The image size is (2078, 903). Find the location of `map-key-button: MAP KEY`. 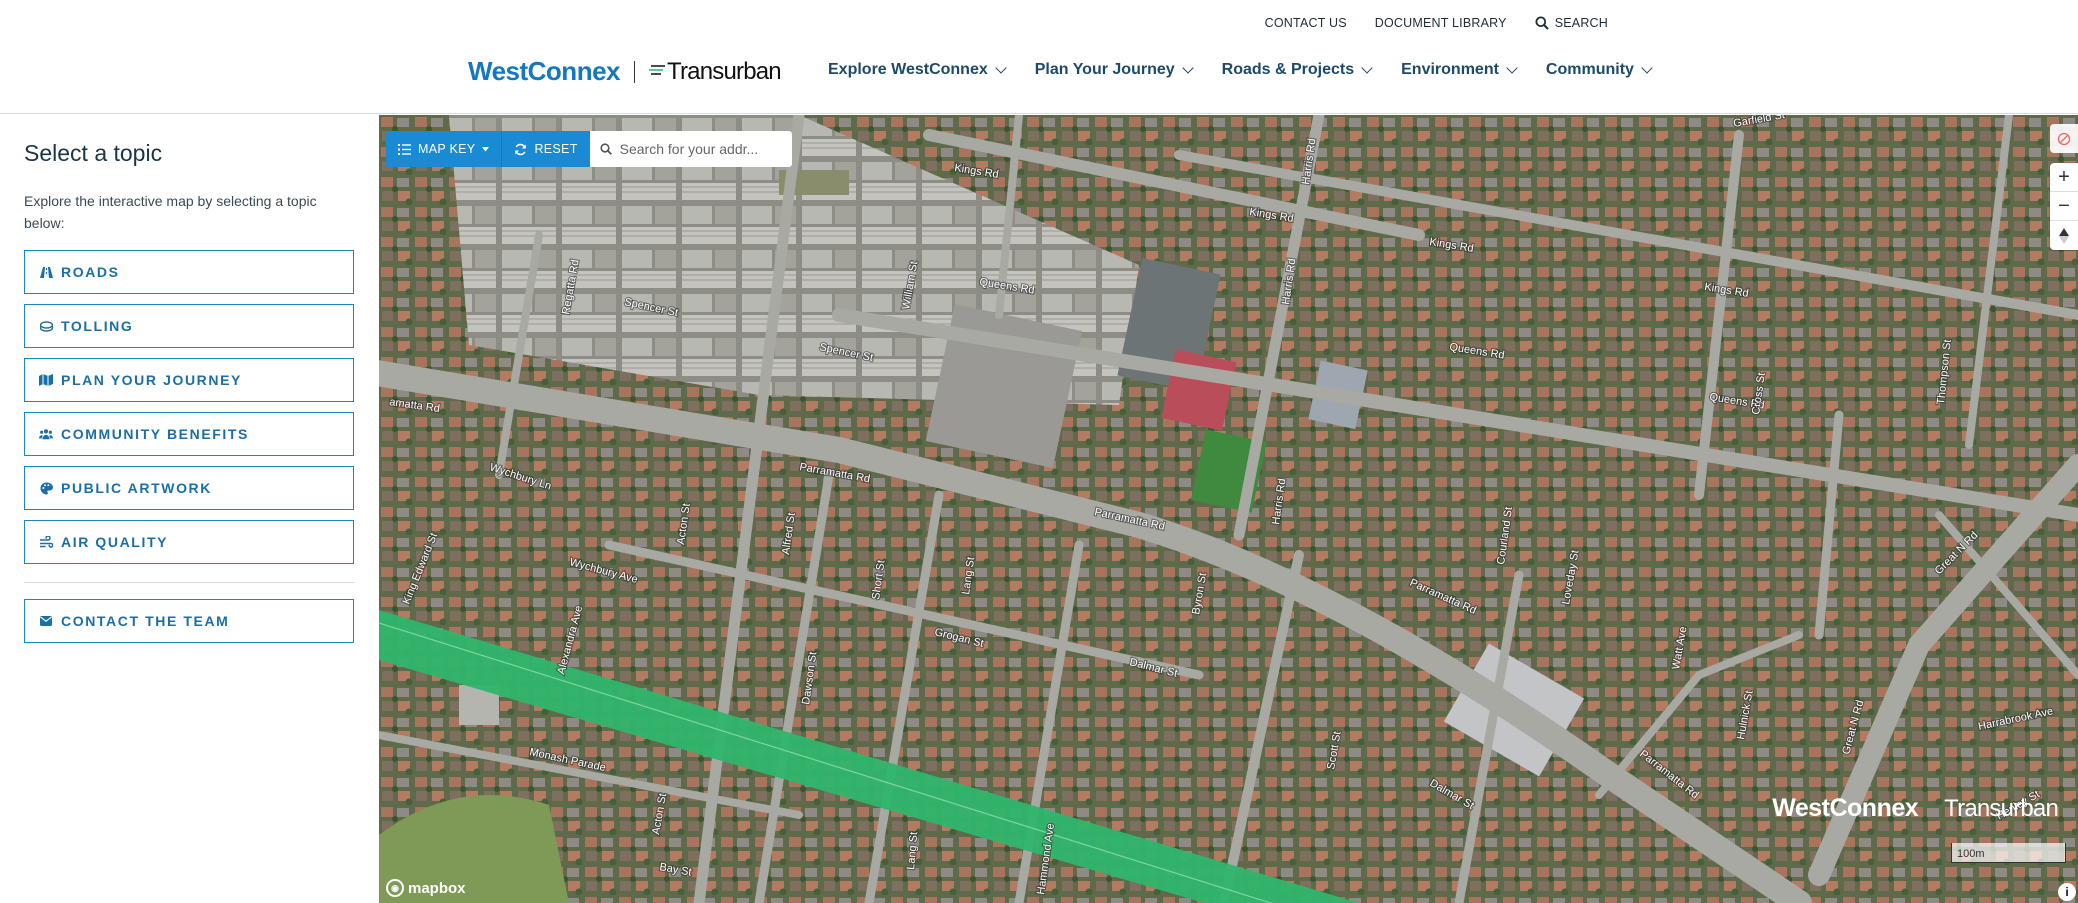

map-key-button: MAP KEY is located at coordinates (444, 149).